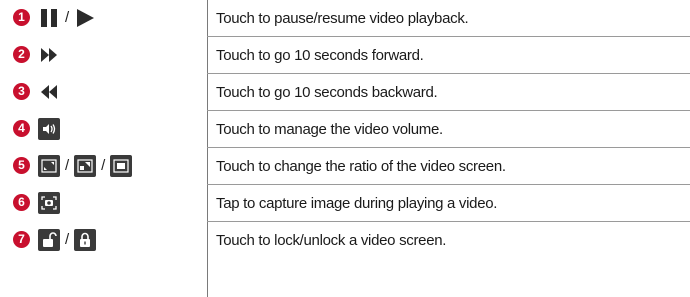  What do you see at coordinates (49, 203) in the screenshot?
I see `capture-icon` at bounding box center [49, 203].